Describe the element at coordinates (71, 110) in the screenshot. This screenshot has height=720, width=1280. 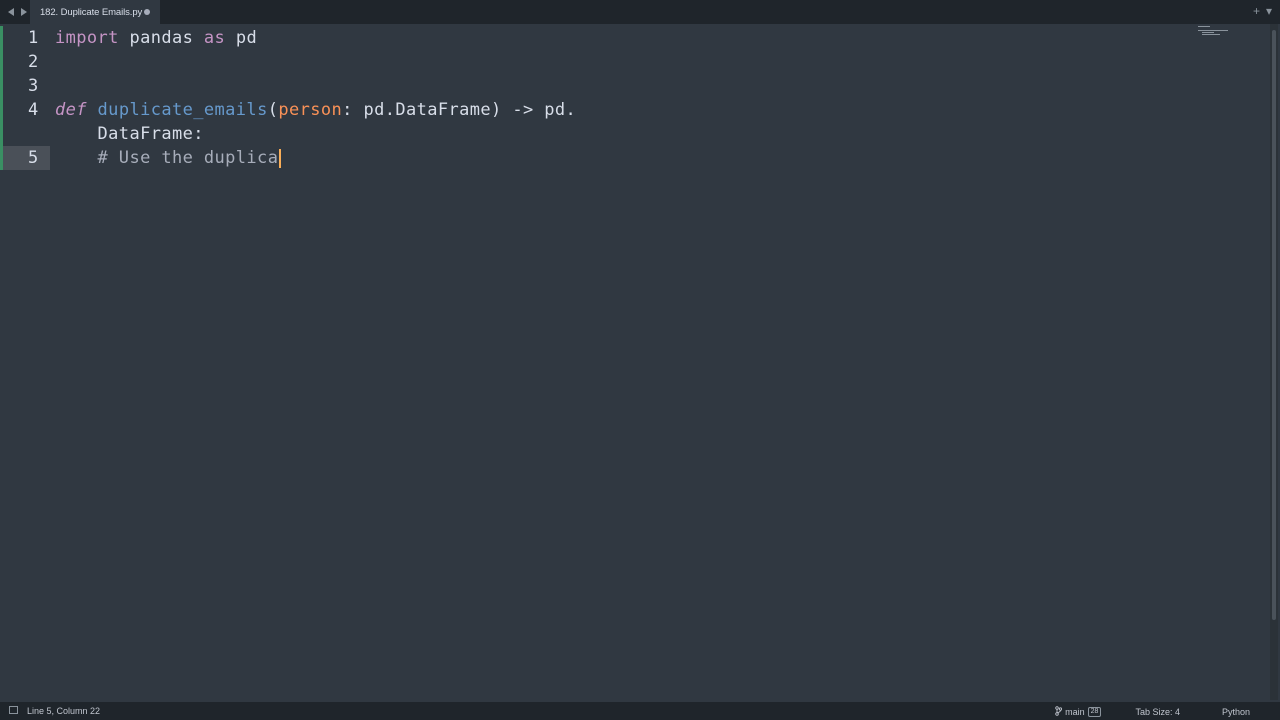
I see `keyword-def: def` at that location.